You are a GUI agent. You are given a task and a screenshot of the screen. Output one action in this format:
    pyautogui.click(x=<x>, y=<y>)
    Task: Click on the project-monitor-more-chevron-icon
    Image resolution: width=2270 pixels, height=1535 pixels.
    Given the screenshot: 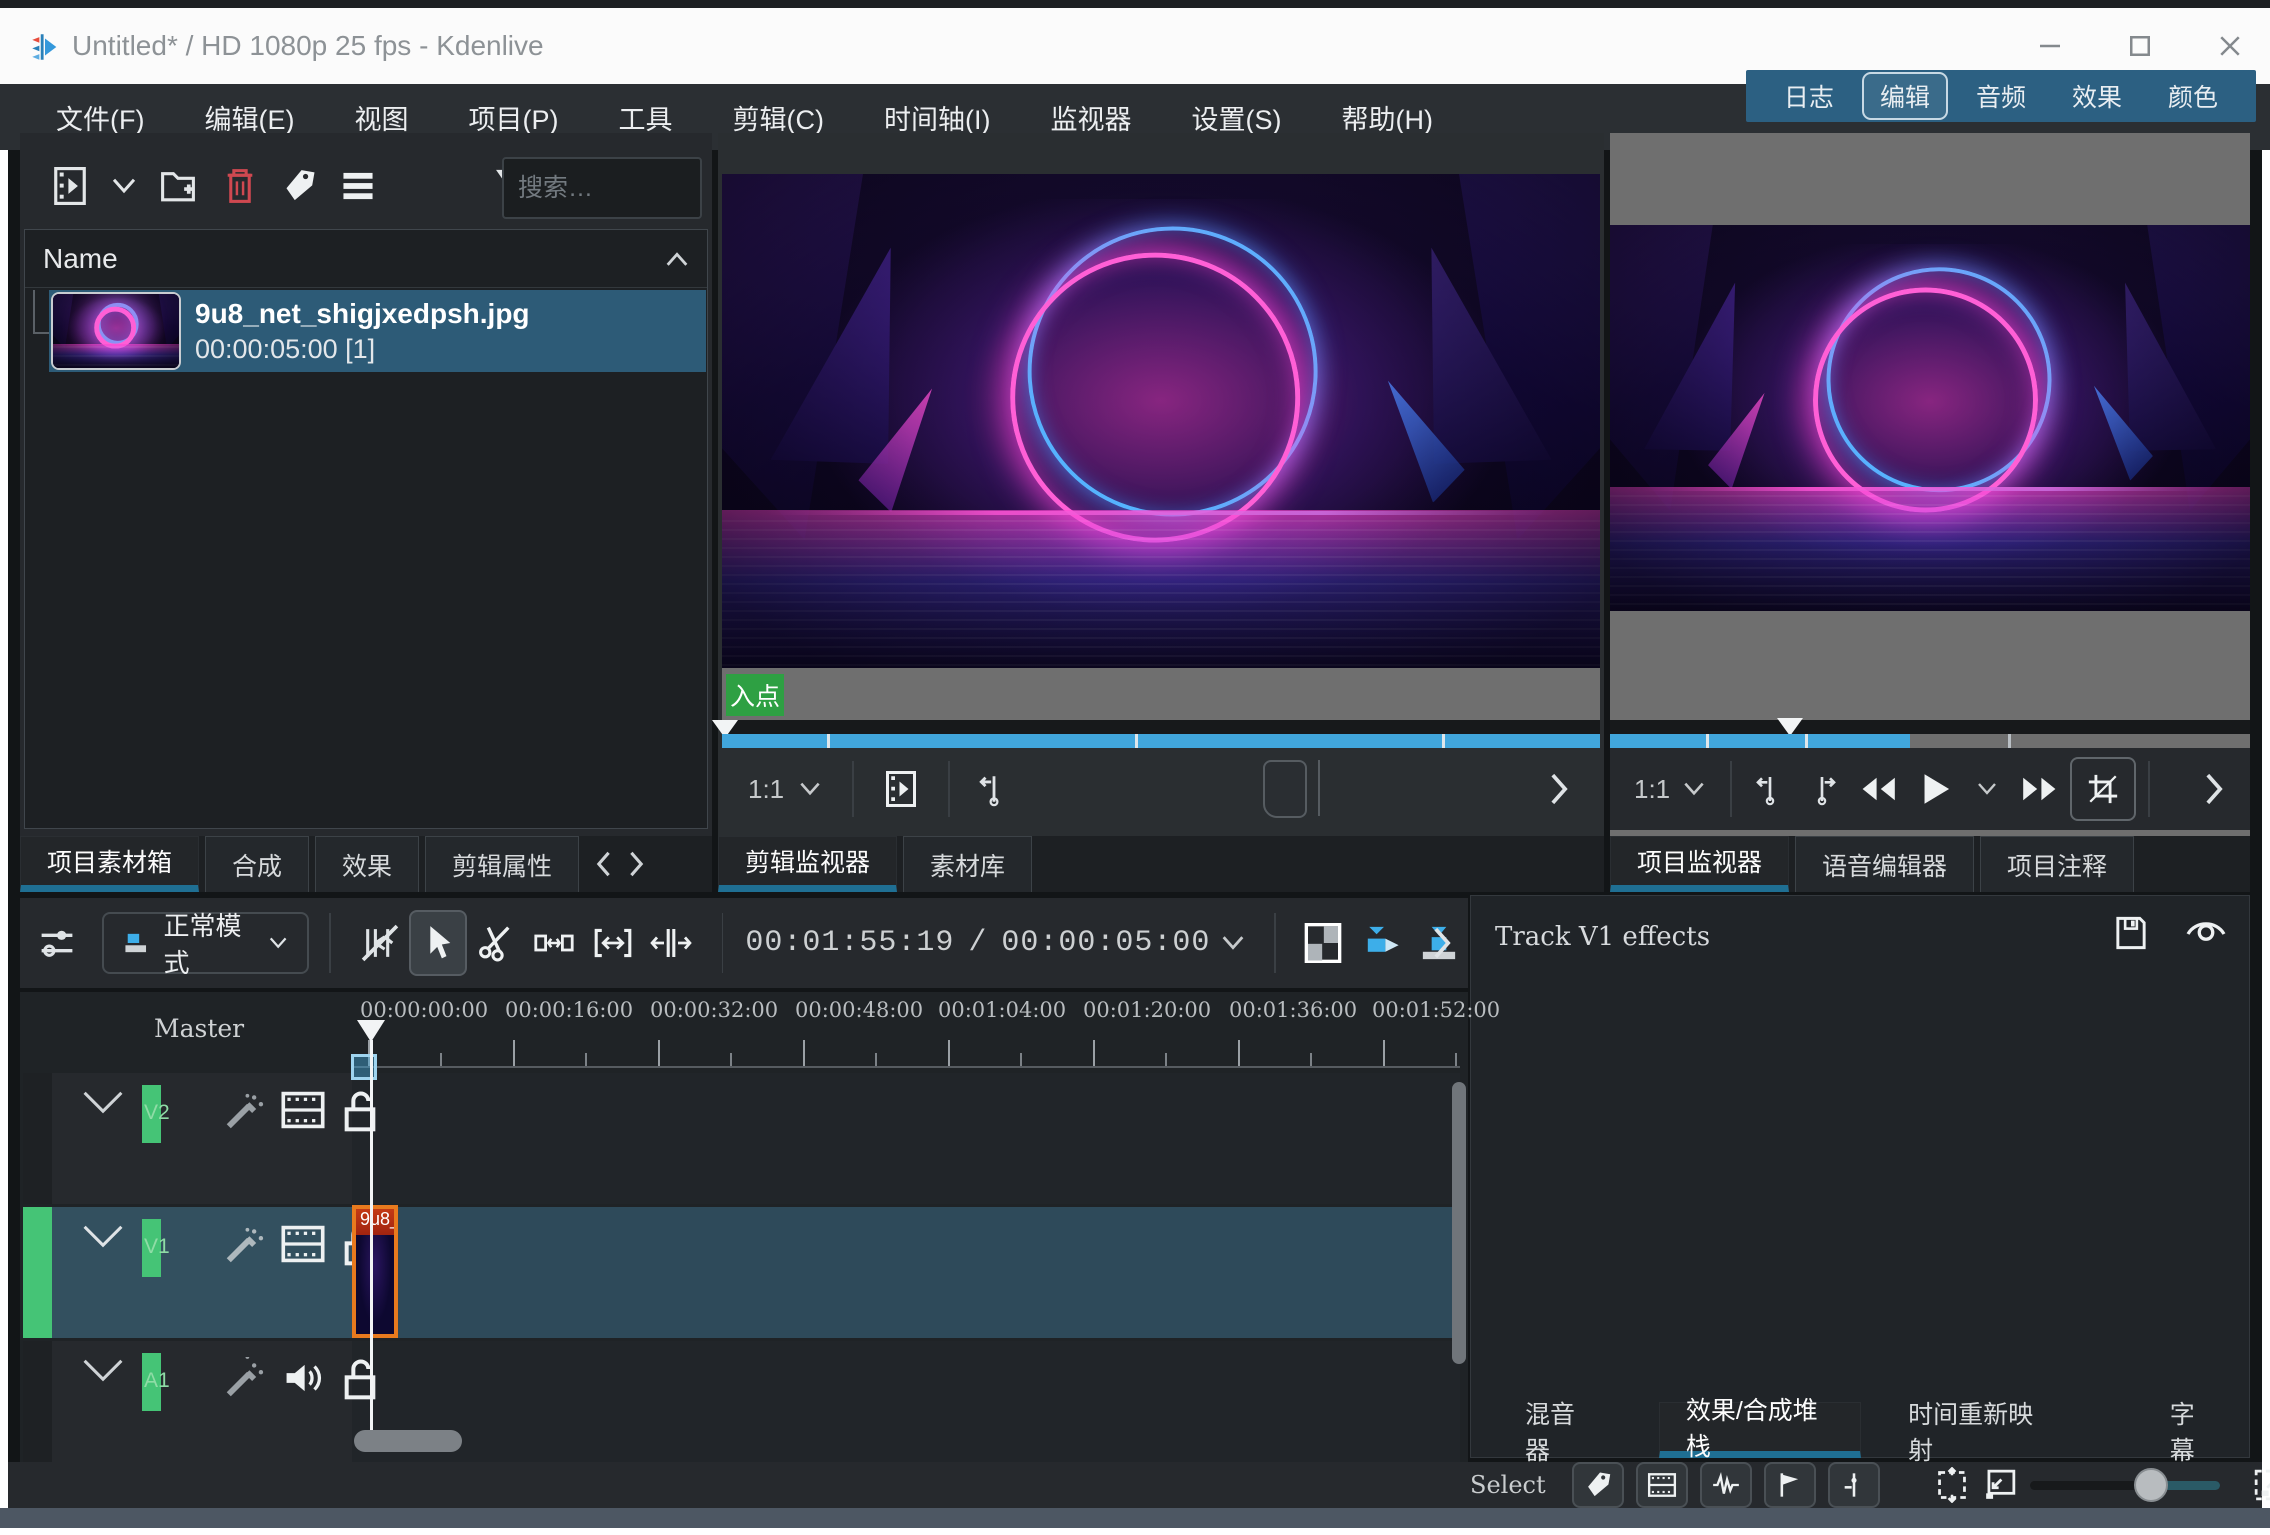 What is the action you would take?
    pyautogui.click(x=2214, y=789)
    